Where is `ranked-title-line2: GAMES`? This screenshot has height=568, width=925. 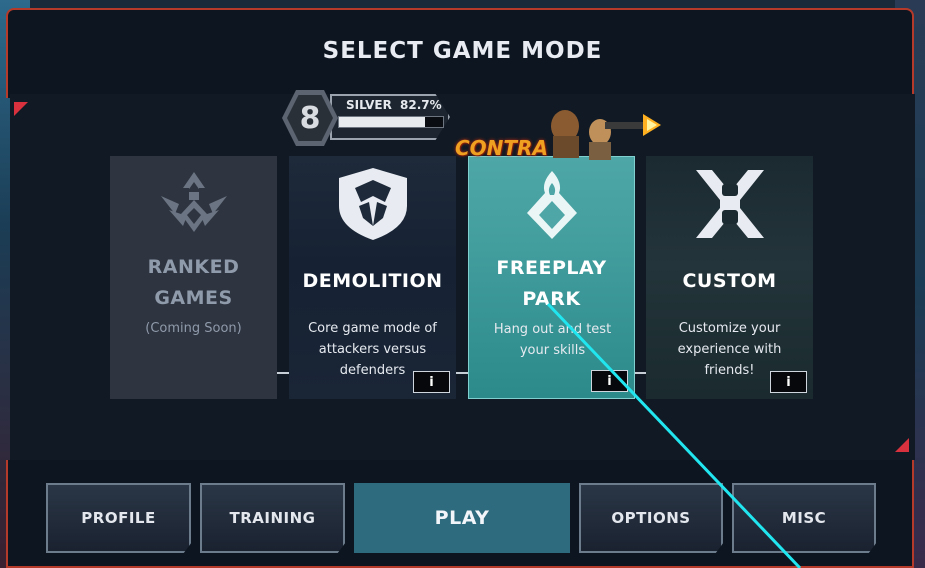
ranked-title-line2: GAMES is located at coordinates (193, 298).